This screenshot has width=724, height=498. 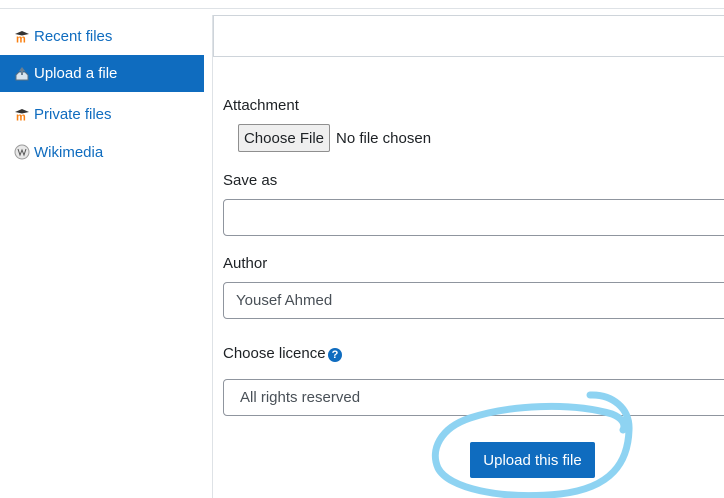 I want to click on licence-select: All rights reserved, so click(x=473, y=397).